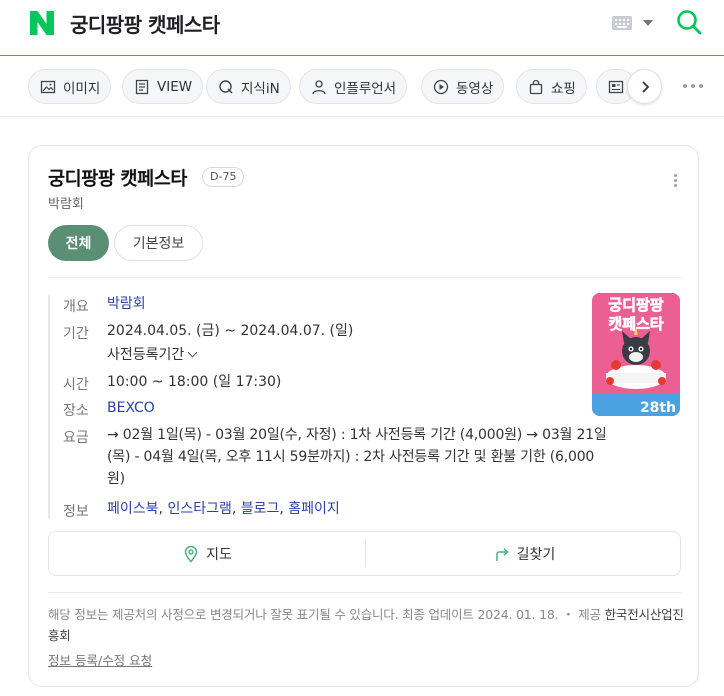 Image resolution: width=724 pixels, height=696 pixels. I want to click on provider-label: 제공, so click(589, 614).